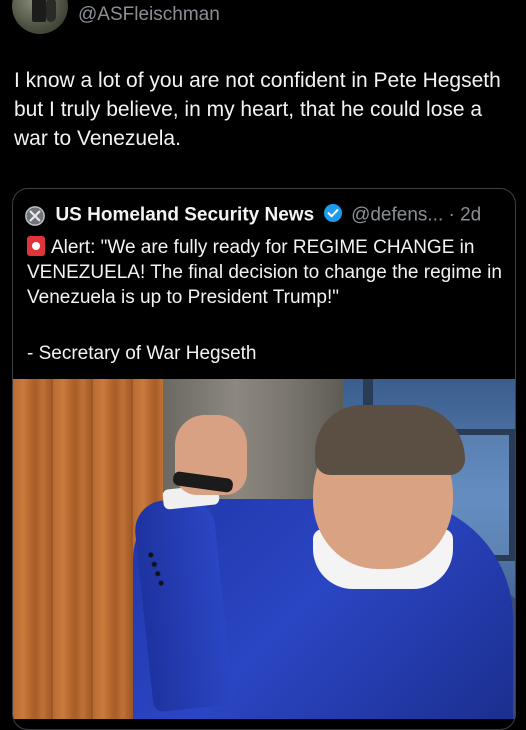  Describe the element at coordinates (416, 215) in the screenshot. I see `quoted-handle-time: @defens... · 2d` at that location.